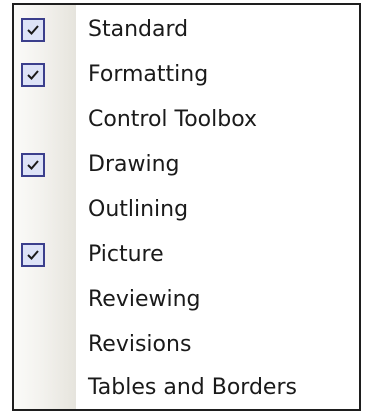 This screenshot has width=374, height=416. I want to click on menu-item-label: Control Toolbox, so click(173, 119).